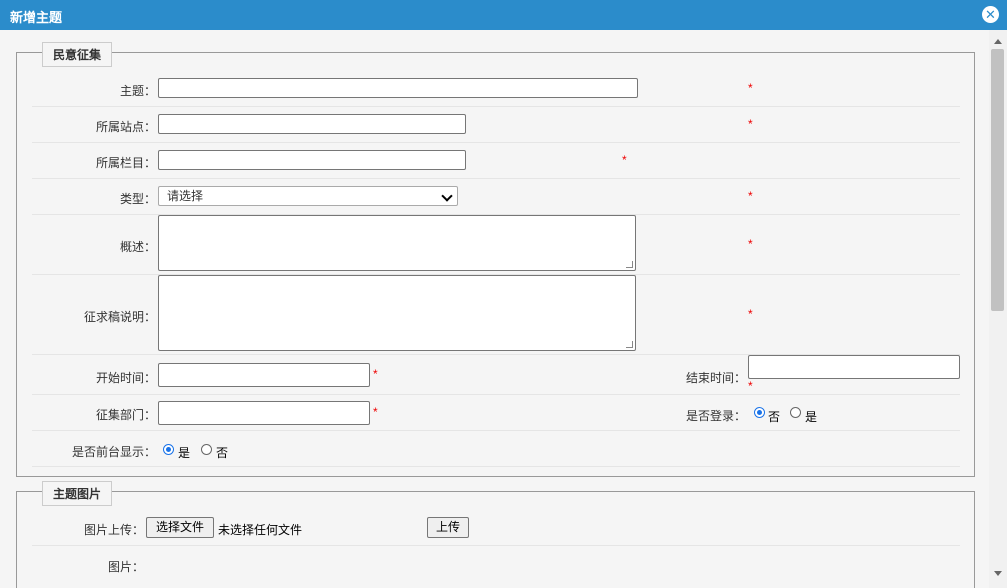  What do you see at coordinates (312, 124) in the screenshot?
I see `site-input` at bounding box center [312, 124].